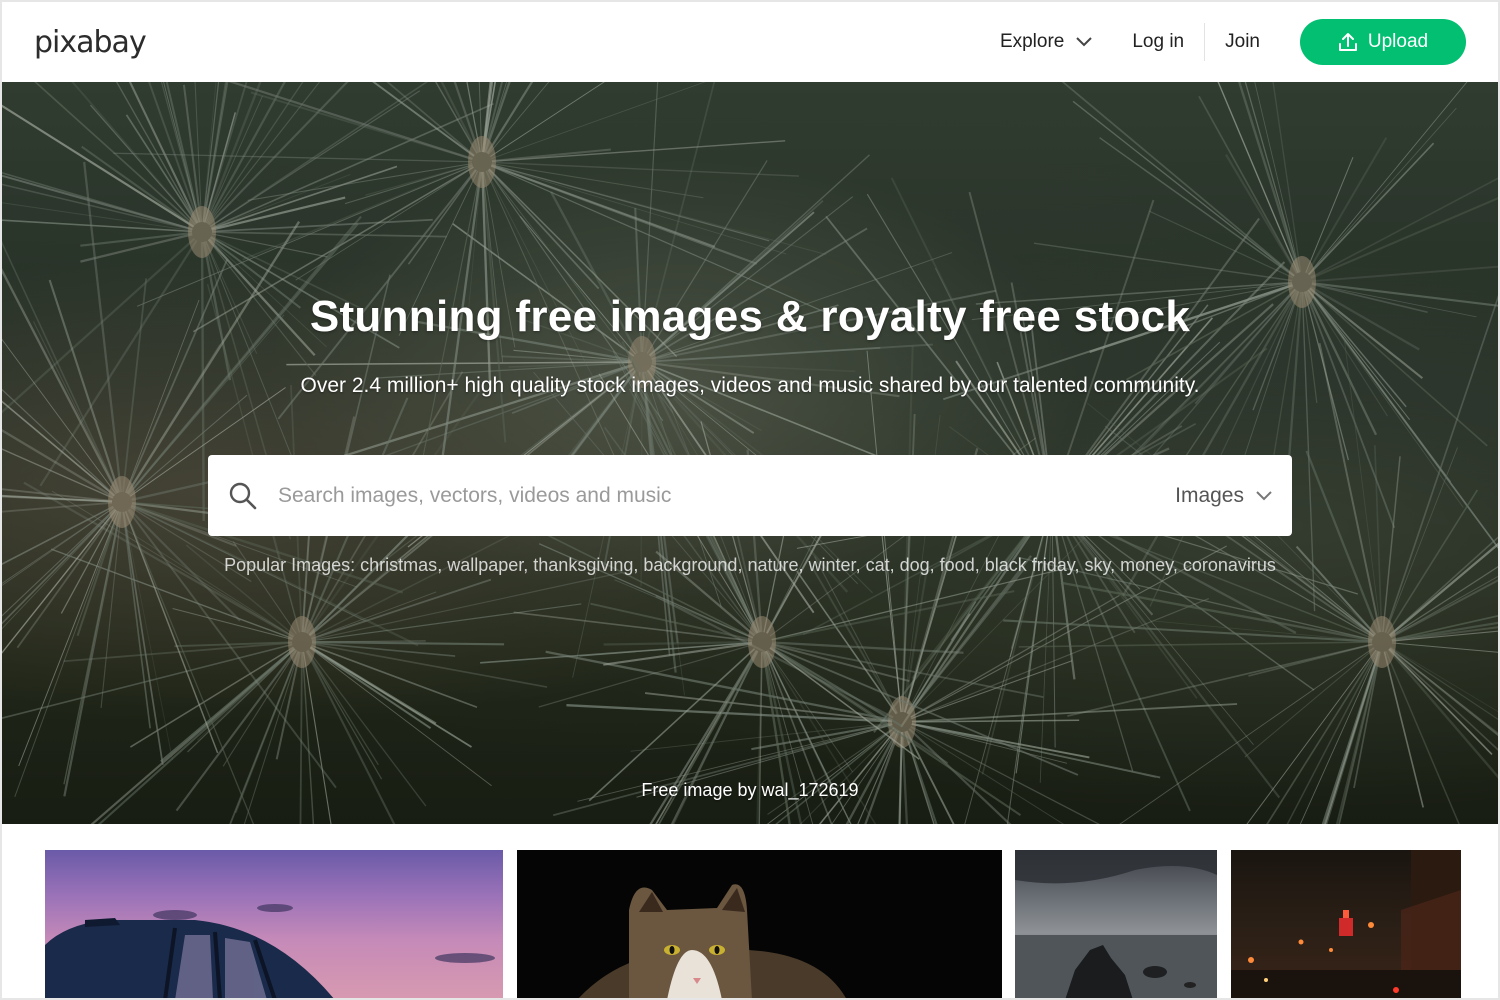 The image size is (1500, 1000). Describe the element at coordinates (1209, 495) in the screenshot. I see `search-type-label: Images` at that location.